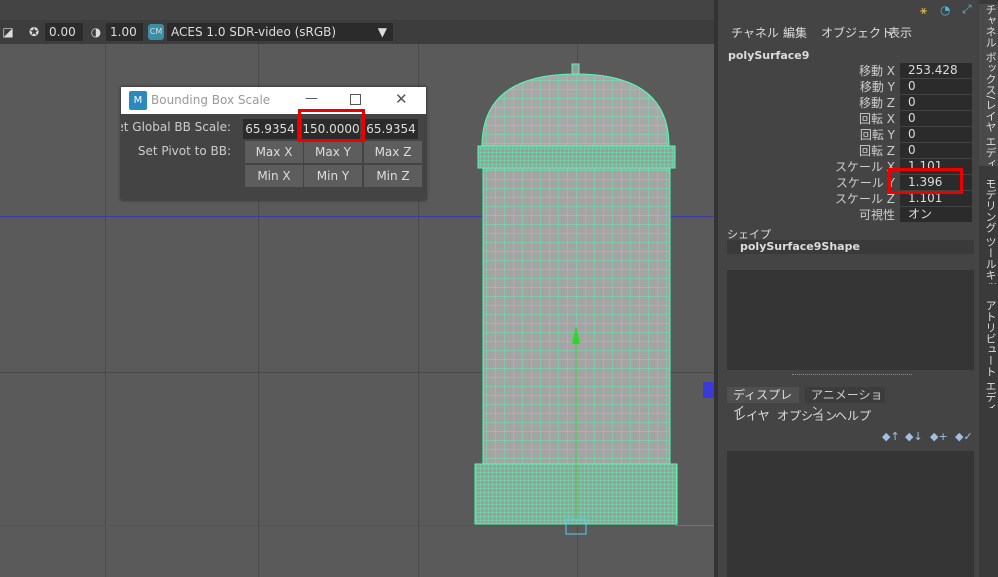 This screenshot has width=998, height=577. I want to click on object-name: polySurface9, so click(769, 55).